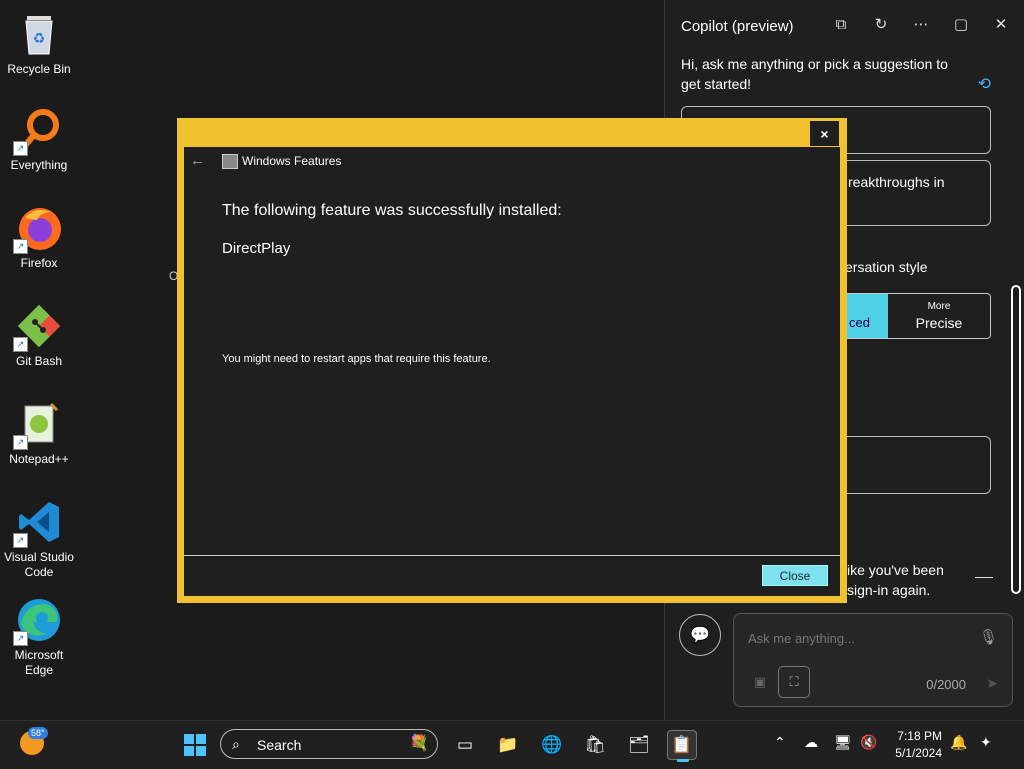  Describe the element at coordinates (988, 637) in the screenshot. I see `microphone-icon: 🎙` at that location.